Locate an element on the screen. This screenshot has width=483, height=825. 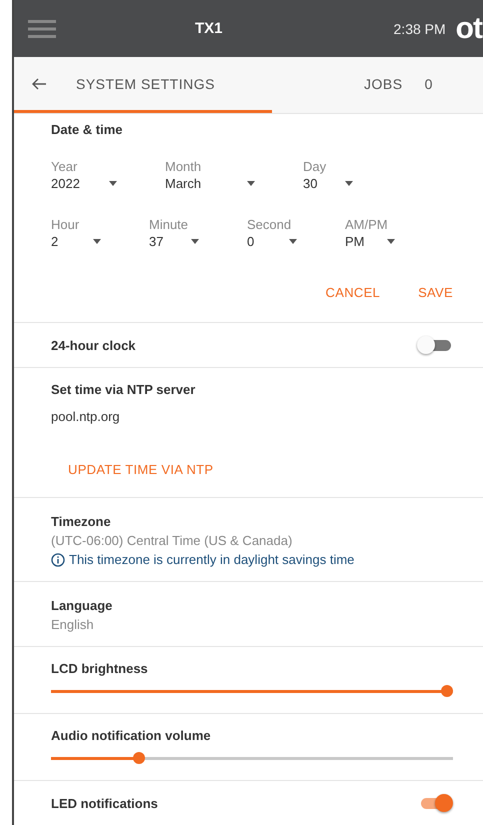
dropdown: PM is located at coordinates (370, 241).